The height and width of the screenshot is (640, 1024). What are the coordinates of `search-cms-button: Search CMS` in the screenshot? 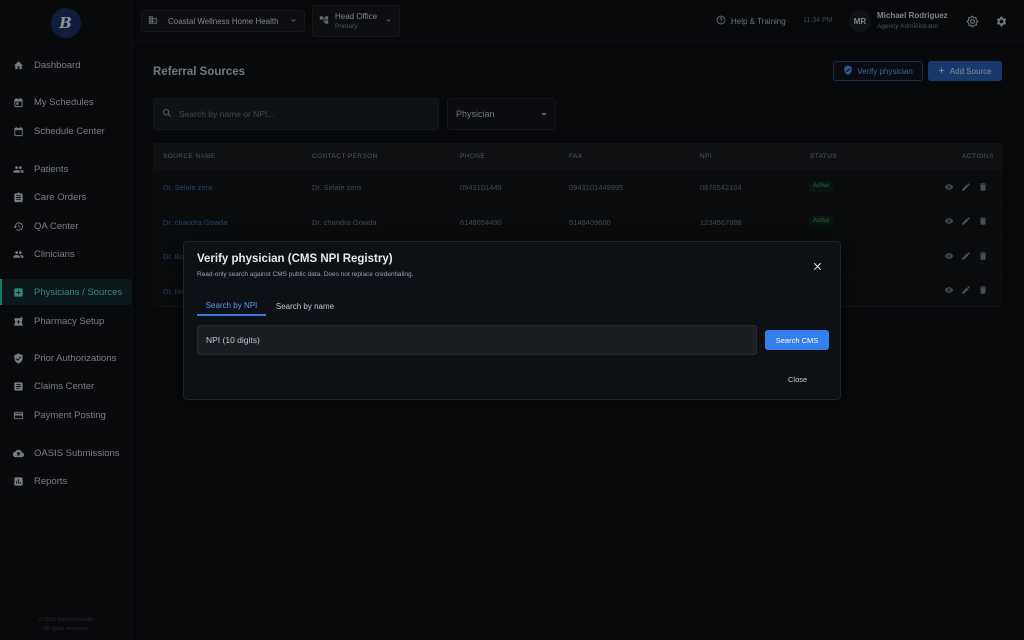 It's located at (797, 340).